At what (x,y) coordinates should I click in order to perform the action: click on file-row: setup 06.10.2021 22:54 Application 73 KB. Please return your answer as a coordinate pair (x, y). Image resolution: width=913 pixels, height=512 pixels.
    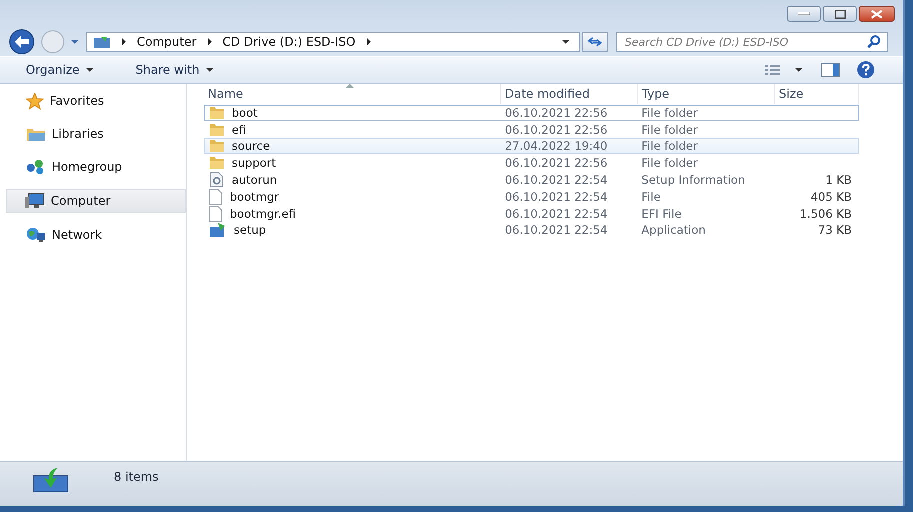
    Looking at the image, I should click on (531, 230).